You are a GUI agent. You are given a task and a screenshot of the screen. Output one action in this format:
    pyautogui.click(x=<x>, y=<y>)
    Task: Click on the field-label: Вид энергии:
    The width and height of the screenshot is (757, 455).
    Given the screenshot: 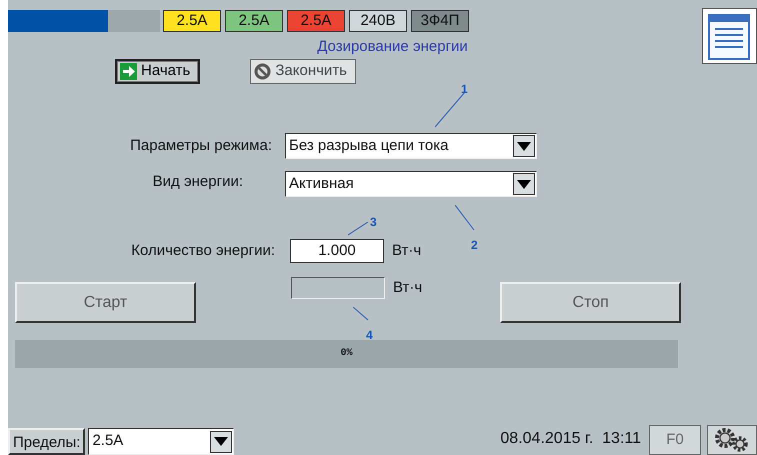 What is the action you would take?
    pyautogui.click(x=197, y=182)
    